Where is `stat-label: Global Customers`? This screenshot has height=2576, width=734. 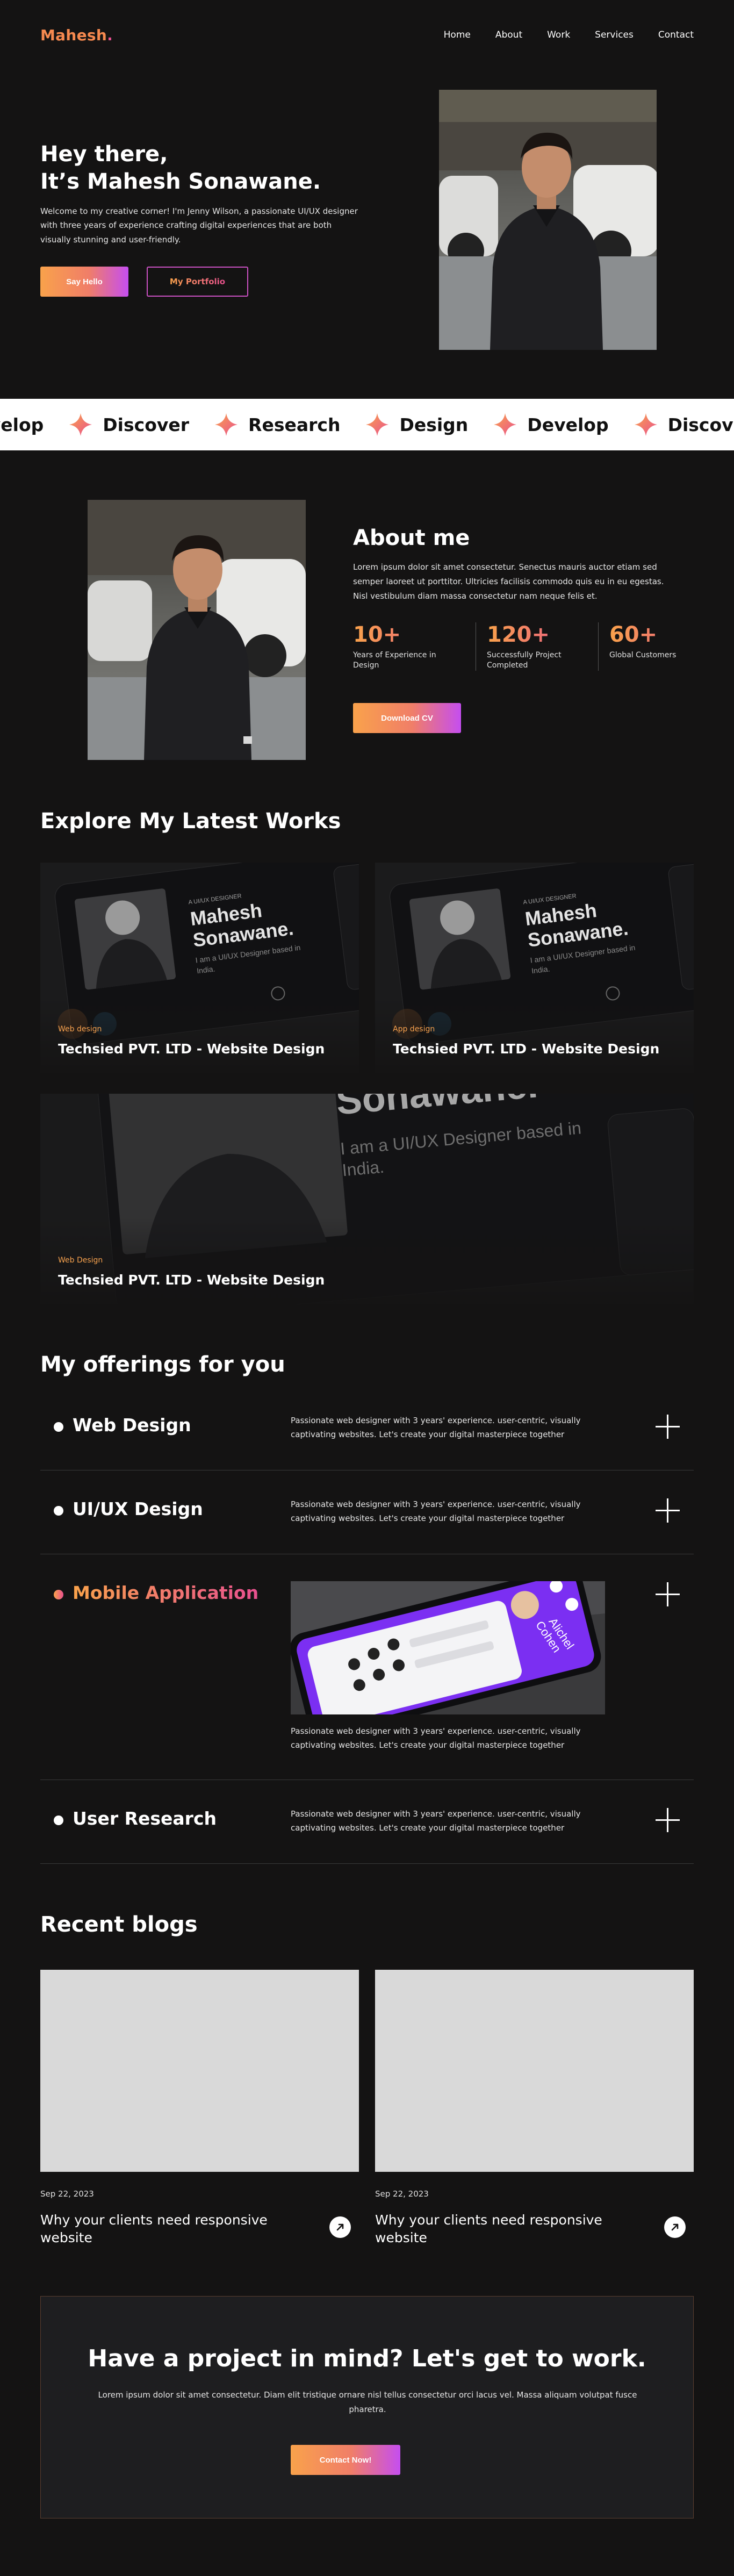 stat-label: Global Customers is located at coordinates (643, 655).